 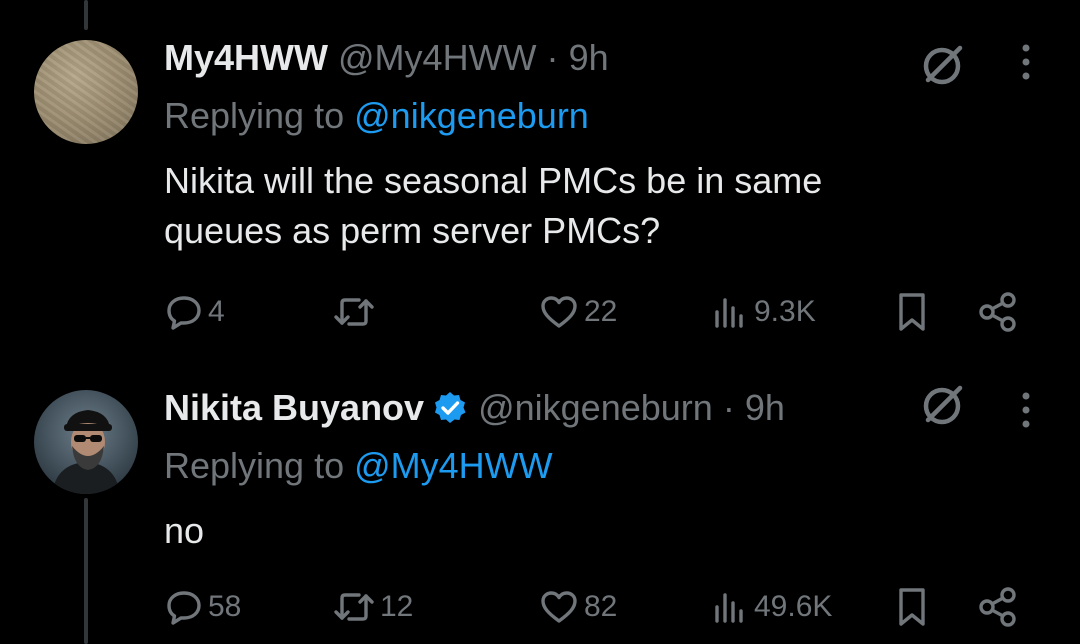 I want to click on handle: @nikgeneburn, so click(x=595, y=407).